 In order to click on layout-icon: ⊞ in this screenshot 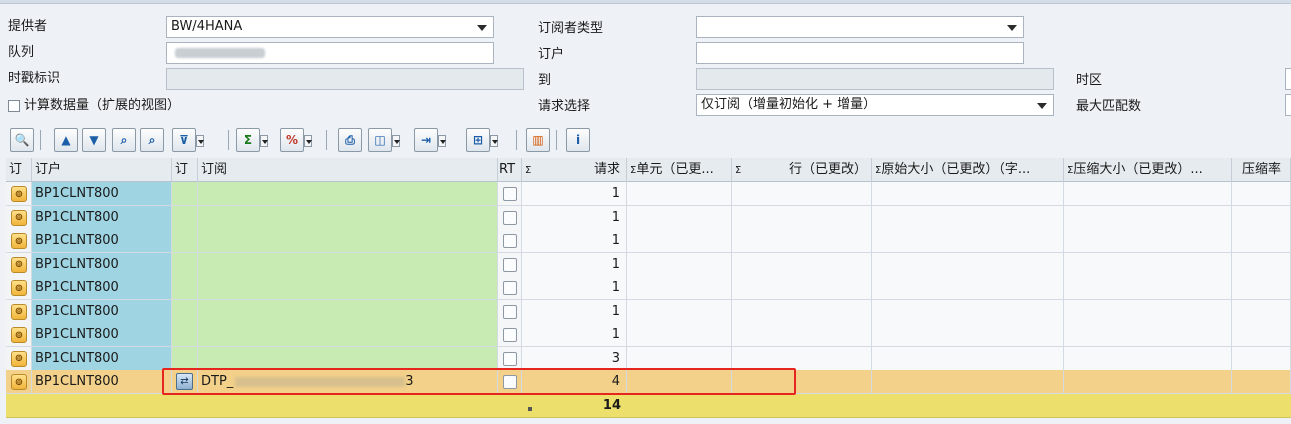, I will do `click(482, 140)`.